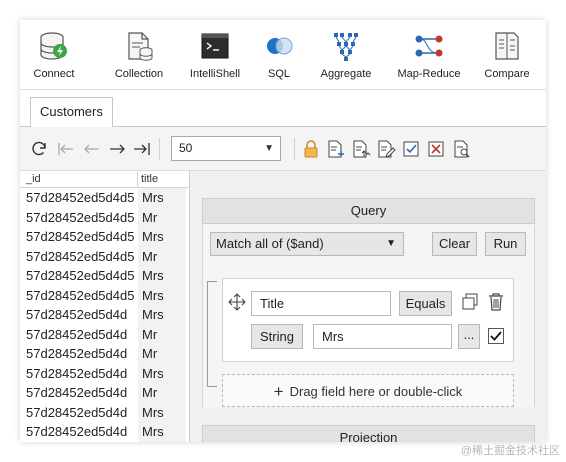  Describe the element at coordinates (411, 149) in the screenshot. I see `validate-icon` at that location.